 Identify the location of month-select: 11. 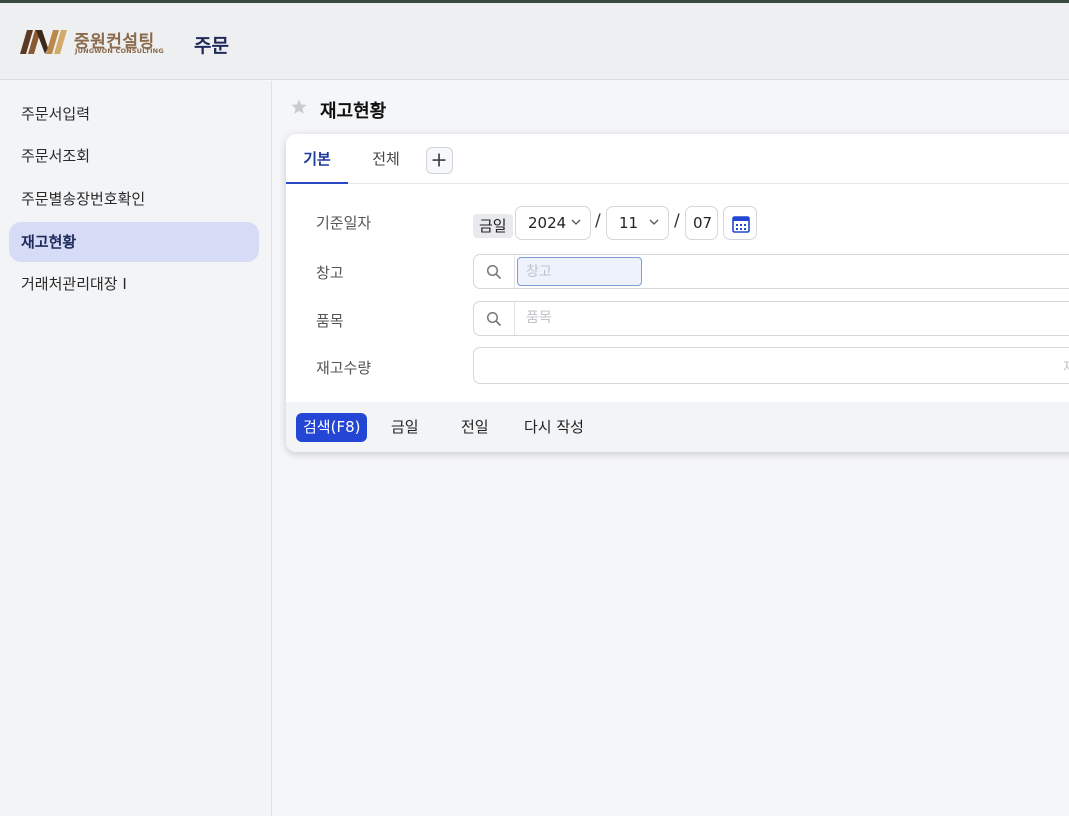
(637, 223).